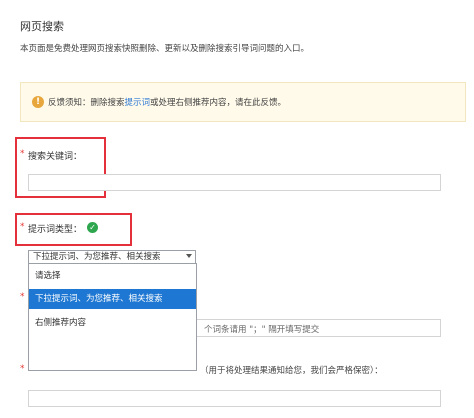  I want to click on email-input, so click(234, 398).